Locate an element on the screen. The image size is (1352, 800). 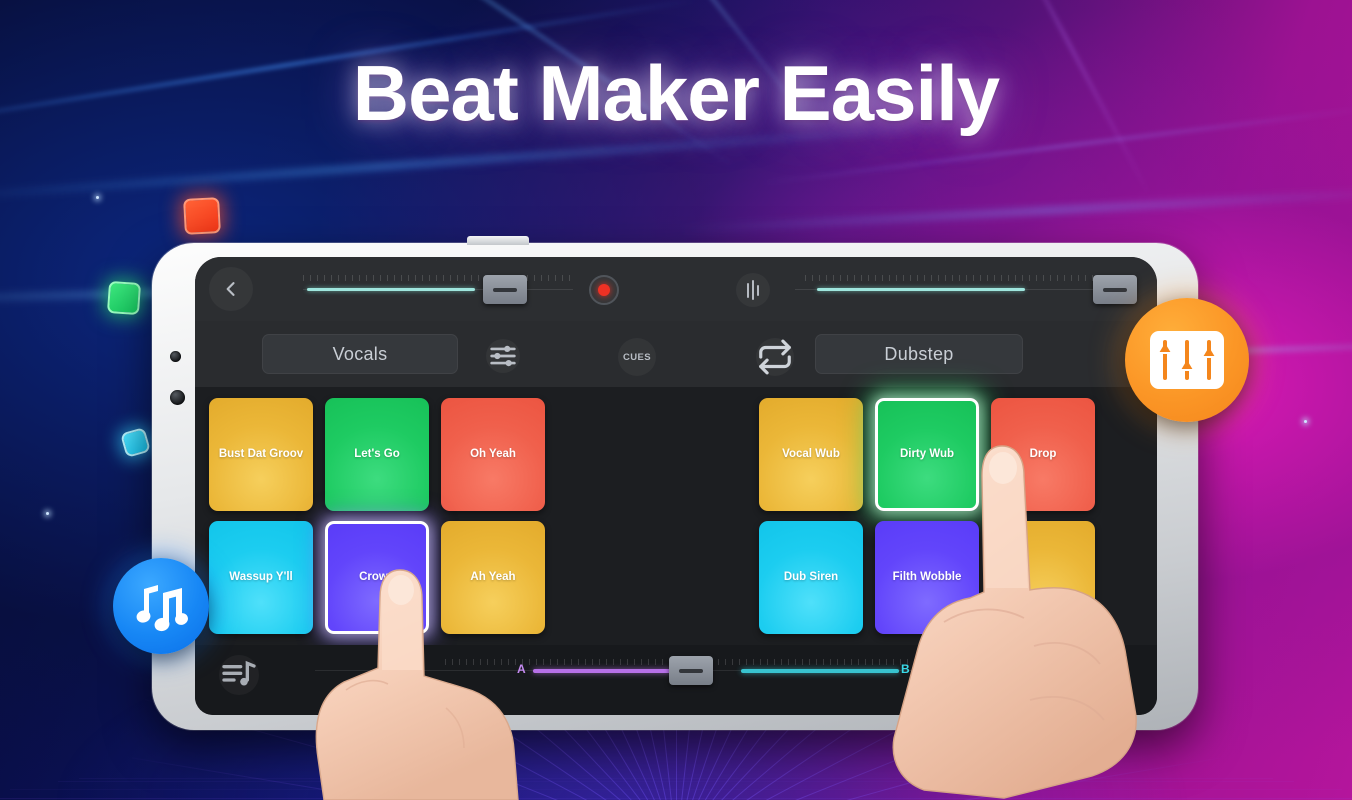
back-button is located at coordinates (231, 289).